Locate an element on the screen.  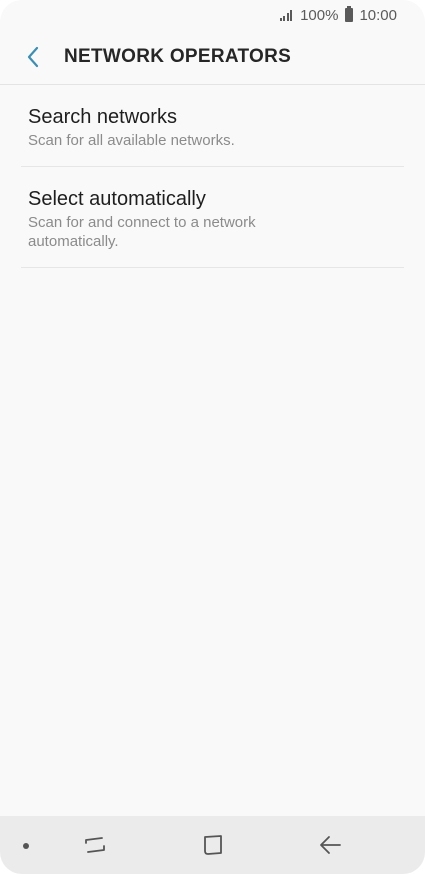
item-description: Scan for all available networks. is located at coordinates (131, 140).